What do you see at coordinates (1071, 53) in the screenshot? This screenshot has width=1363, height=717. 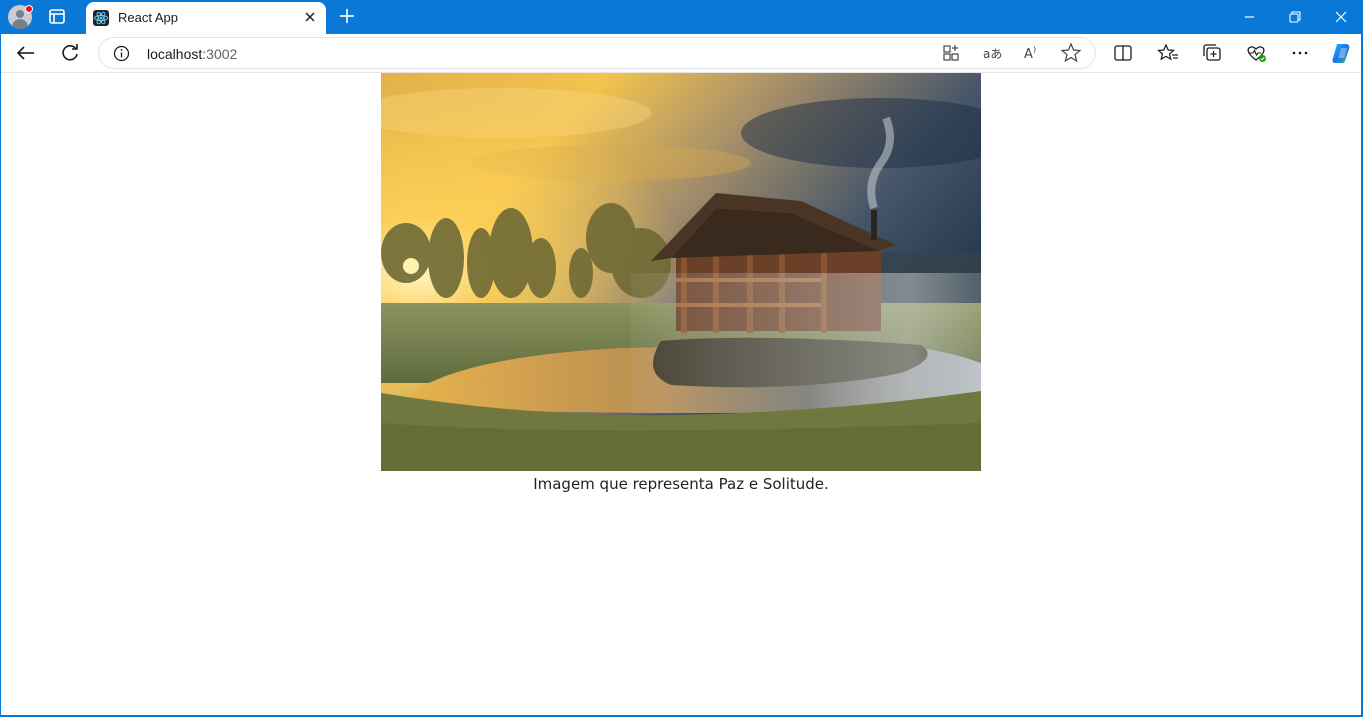 I see `star-icon` at bounding box center [1071, 53].